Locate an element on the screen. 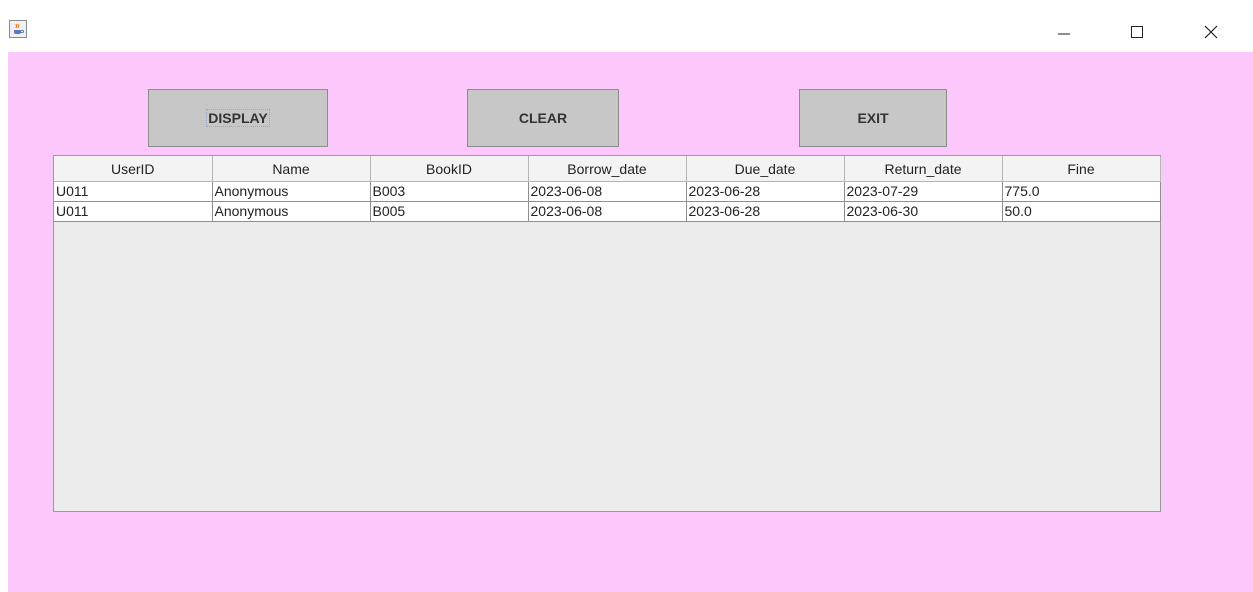 Image resolution: width=1253 pixels, height=592 pixels. display-button-label: DISPLAY is located at coordinates (238, 118).